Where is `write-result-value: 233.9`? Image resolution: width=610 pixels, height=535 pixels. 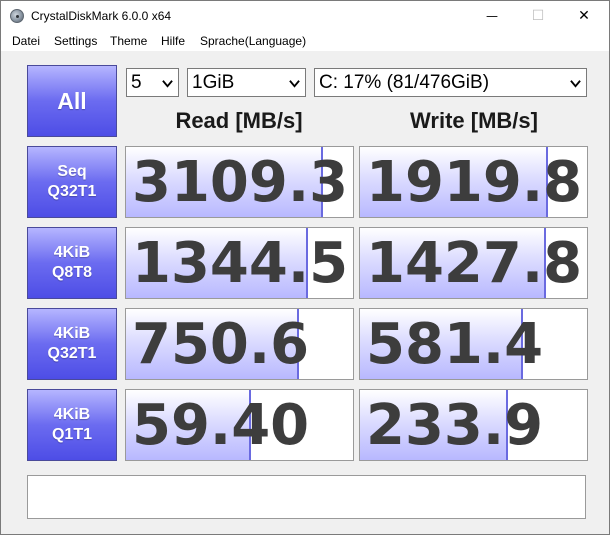
write-result-value: 233.9 is located at coordinates (455, 425).